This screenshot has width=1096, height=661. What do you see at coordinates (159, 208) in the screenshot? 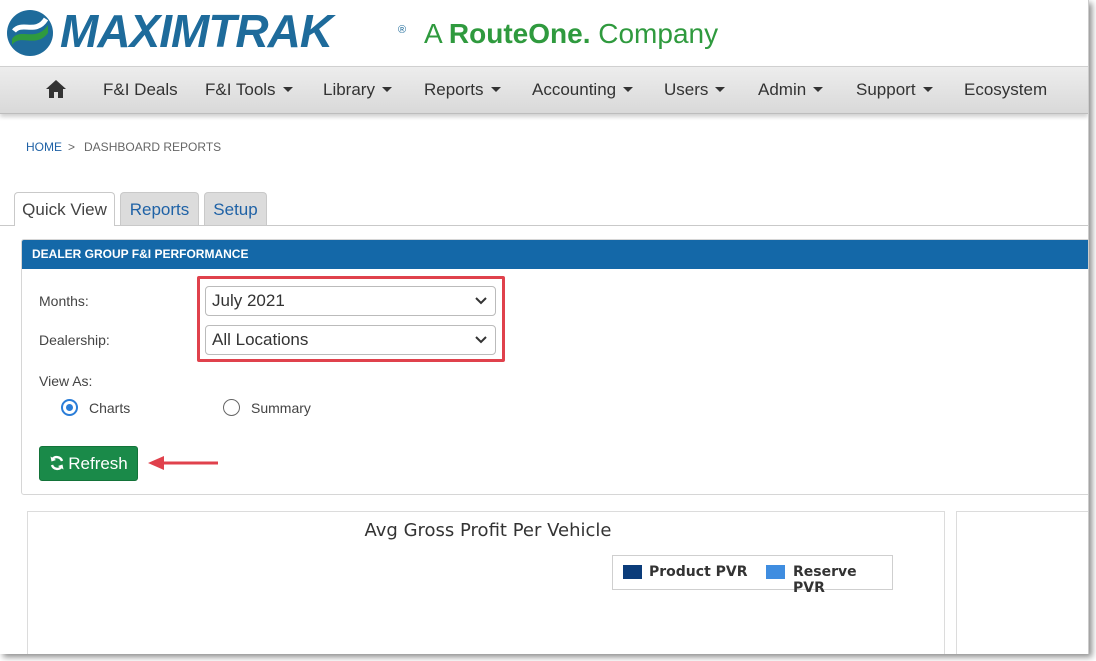
I see `tab-reports: Reports` at bounding box center [159, 208].